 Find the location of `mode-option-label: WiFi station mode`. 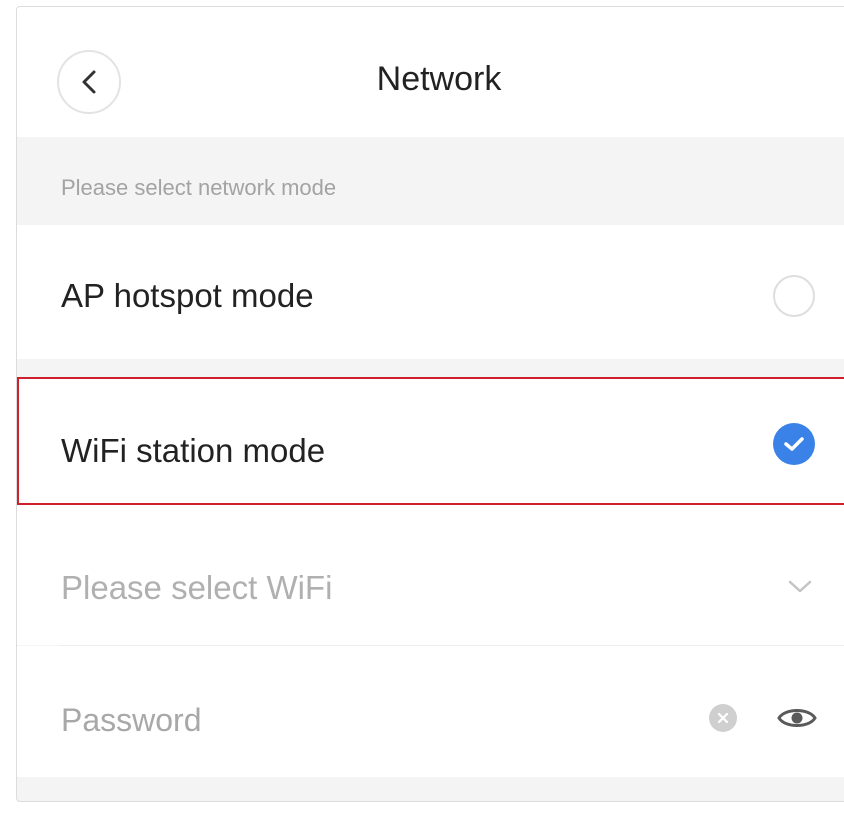

mode-option-label: WiFi station mode is located at coordinates (193, 450).